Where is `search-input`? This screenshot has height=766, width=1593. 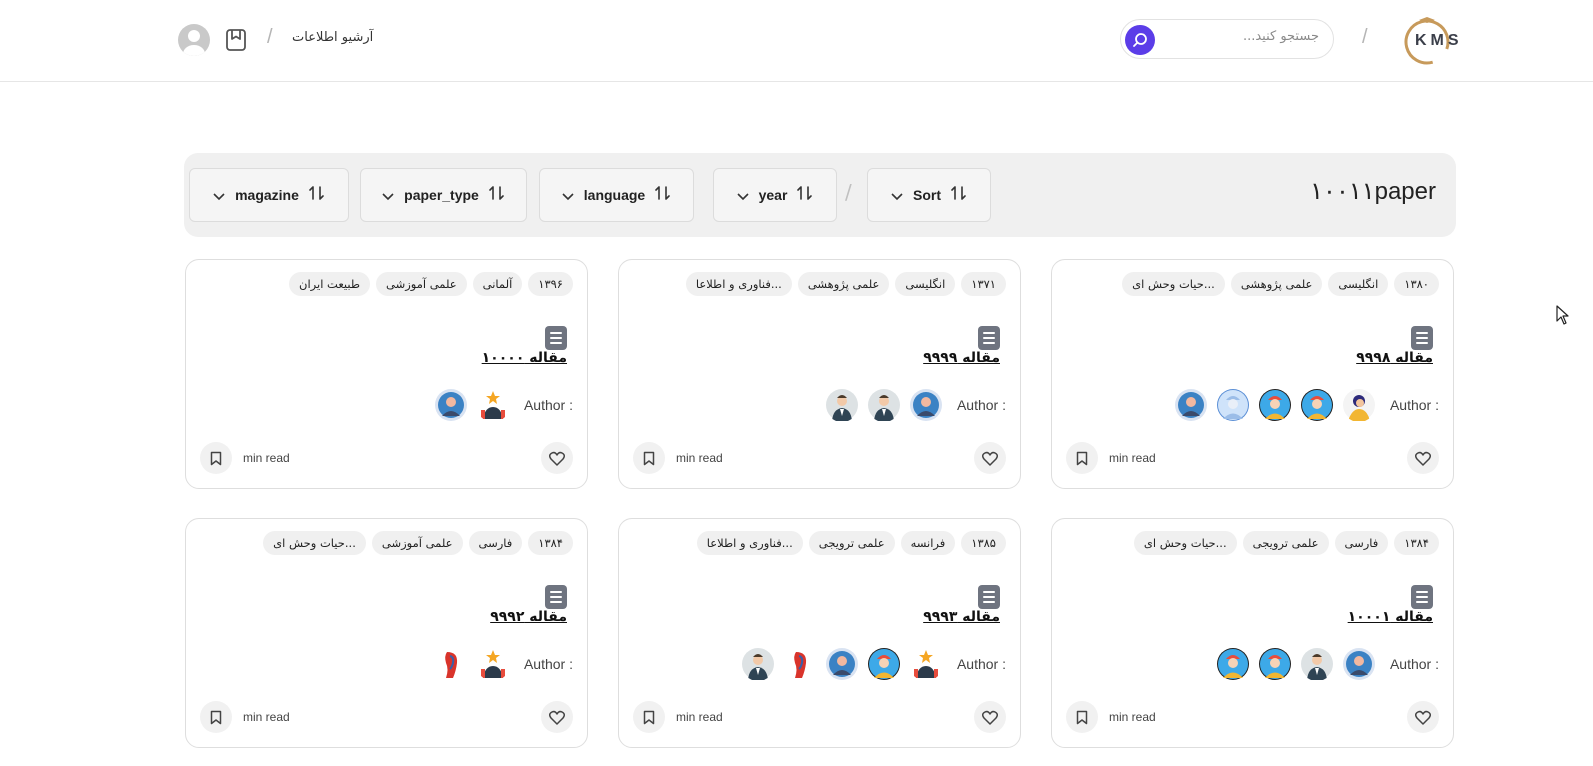 search-input is located at coordinates (1244, 36).